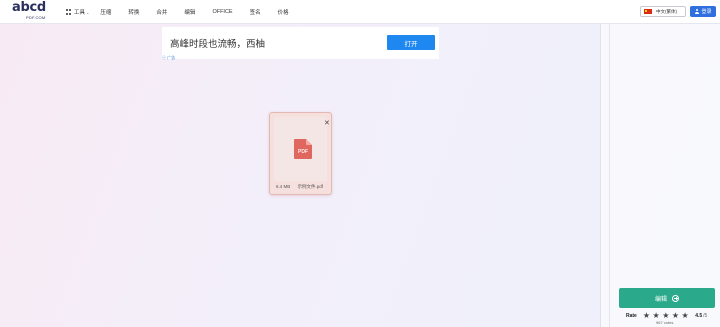  What do you see at coordinates (665, 322) in the screenshot?
I see `vote-count: 967 votes` at bounding box center [665, 322].